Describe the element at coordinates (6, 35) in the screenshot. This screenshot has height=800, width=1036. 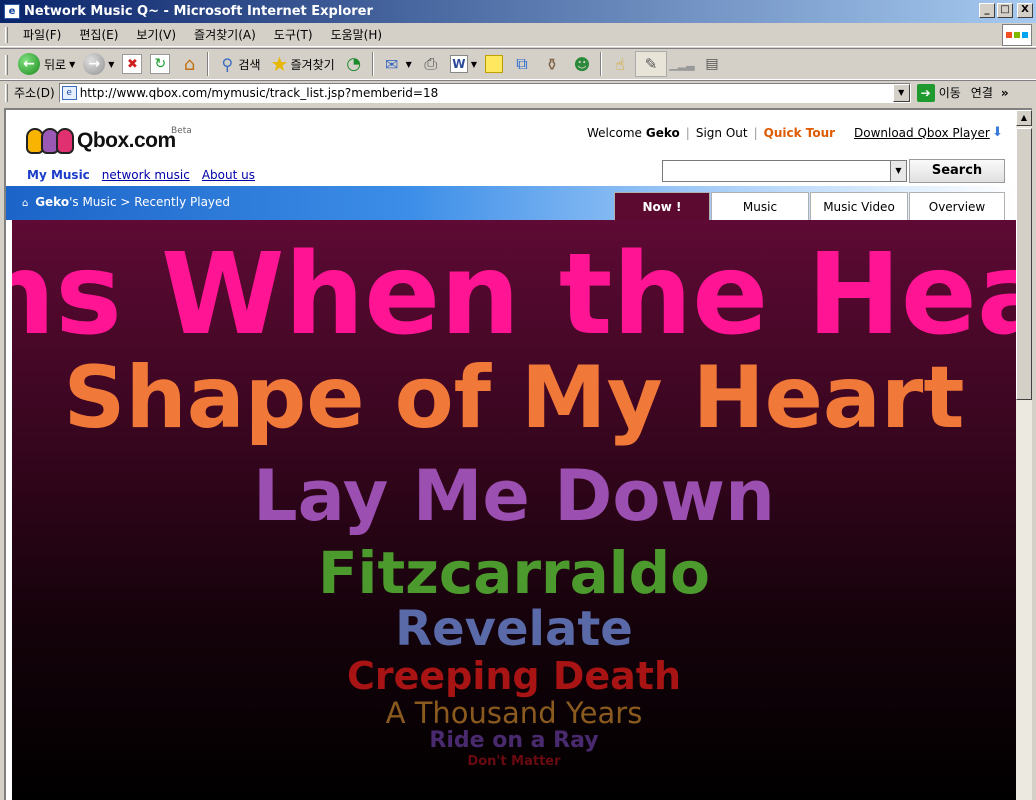
I see `menubar-grip` at that location.